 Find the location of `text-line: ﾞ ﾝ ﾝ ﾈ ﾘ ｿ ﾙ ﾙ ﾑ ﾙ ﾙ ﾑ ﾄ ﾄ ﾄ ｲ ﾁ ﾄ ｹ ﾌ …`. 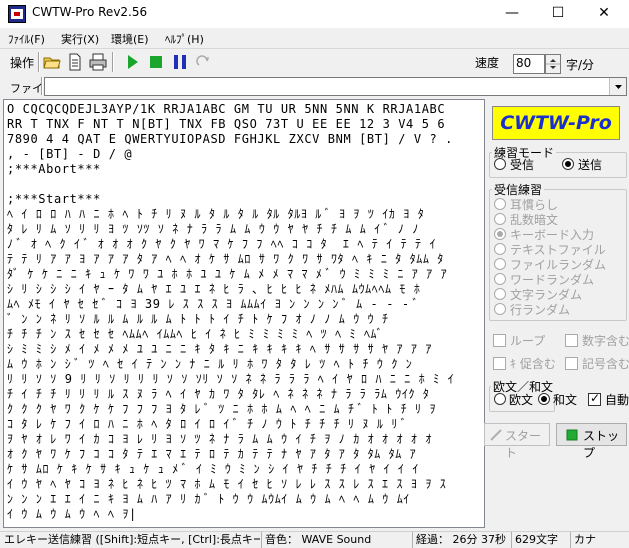

text-line: ﾞ ﾝ ﾝ ﾈ ﾘ ｿ ﾙ ﾙ ﾑ ﾙ ﾙ ﾑ ﾄ ﾄ ﾄ ｲ ﾁ ﾄ ｹ ﾌ … is located at coordinates (198, 319).